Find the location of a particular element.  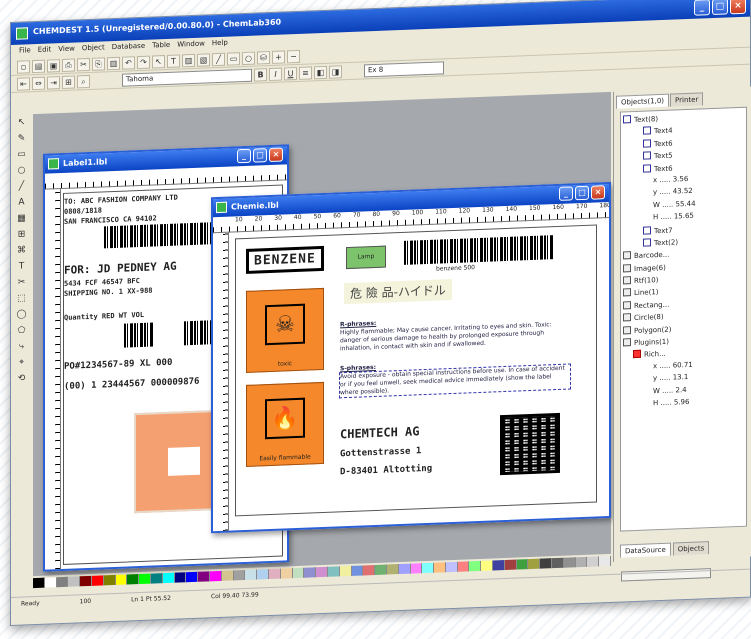

tool-4-icon: ╱ is located at coordinates (21, 186).